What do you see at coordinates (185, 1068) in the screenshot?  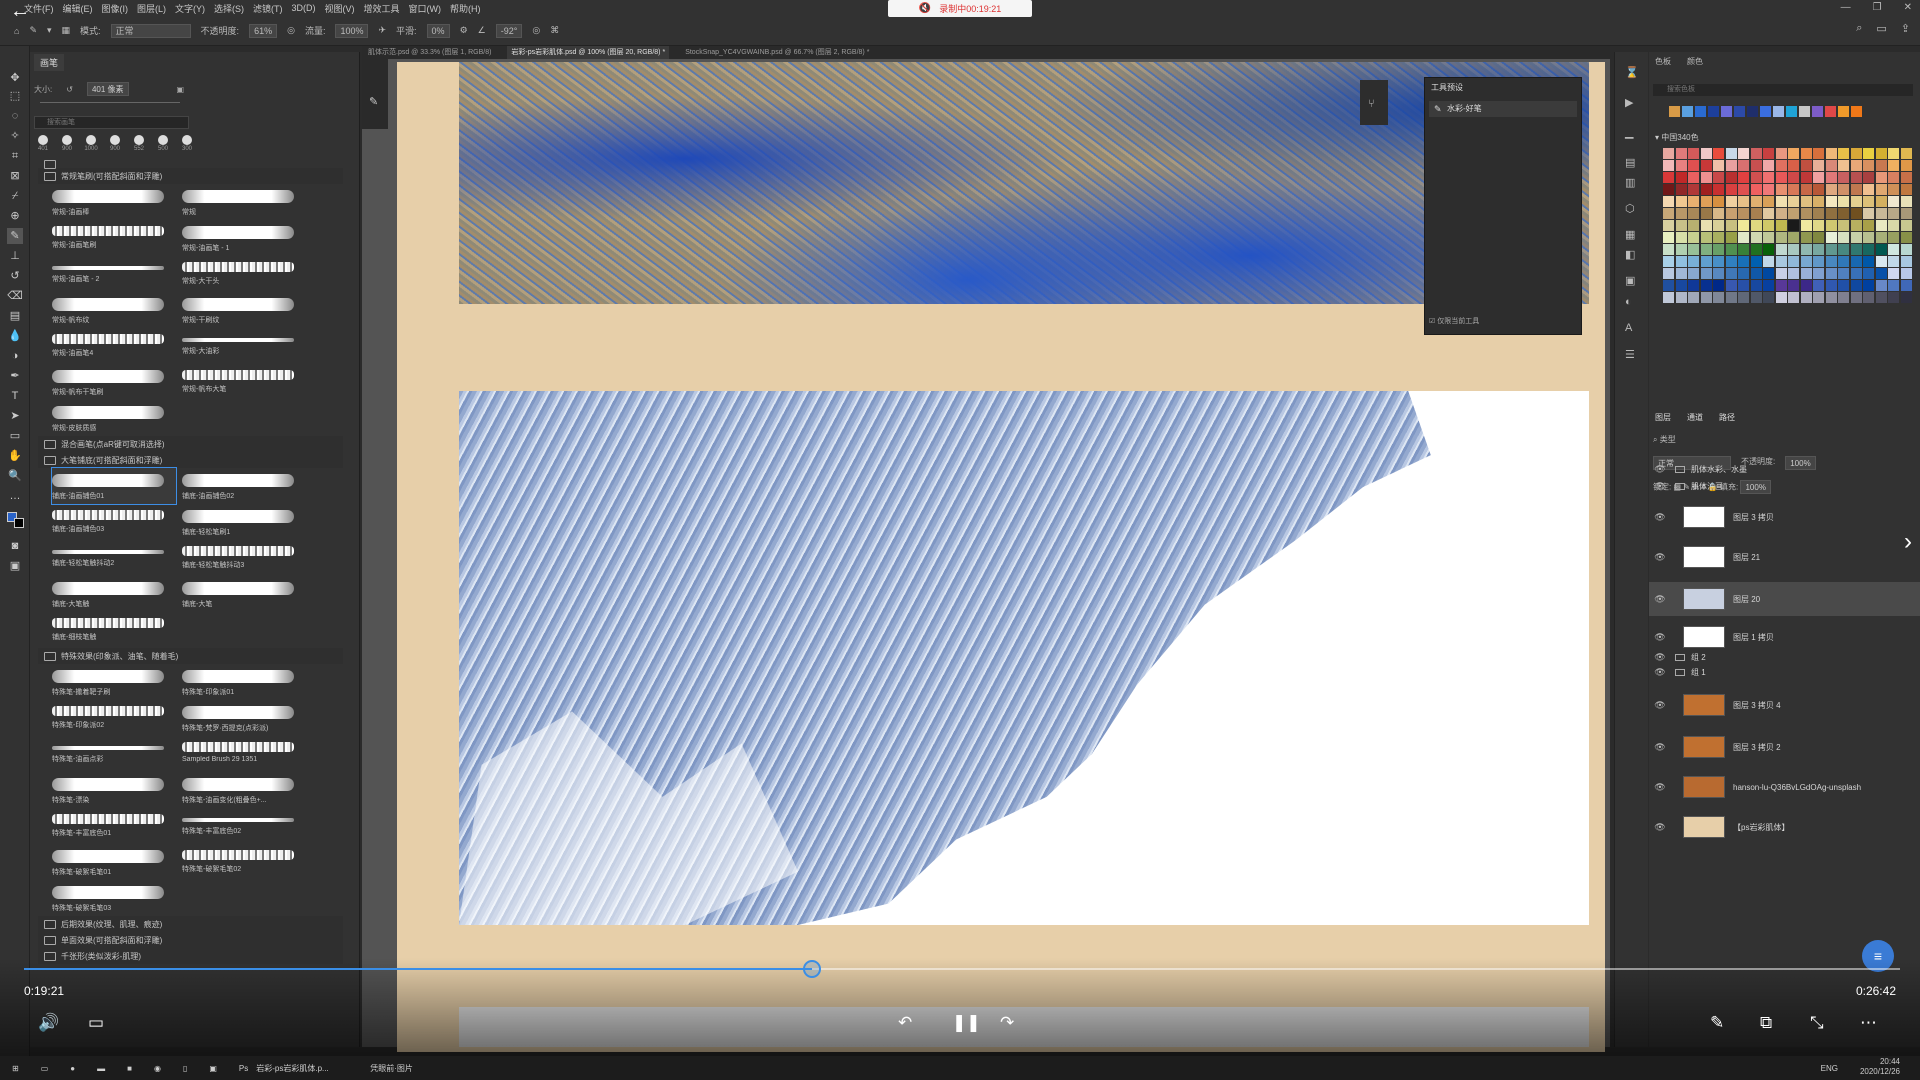 I see `files-icon: ▯` at bounding box center [185, 1068].